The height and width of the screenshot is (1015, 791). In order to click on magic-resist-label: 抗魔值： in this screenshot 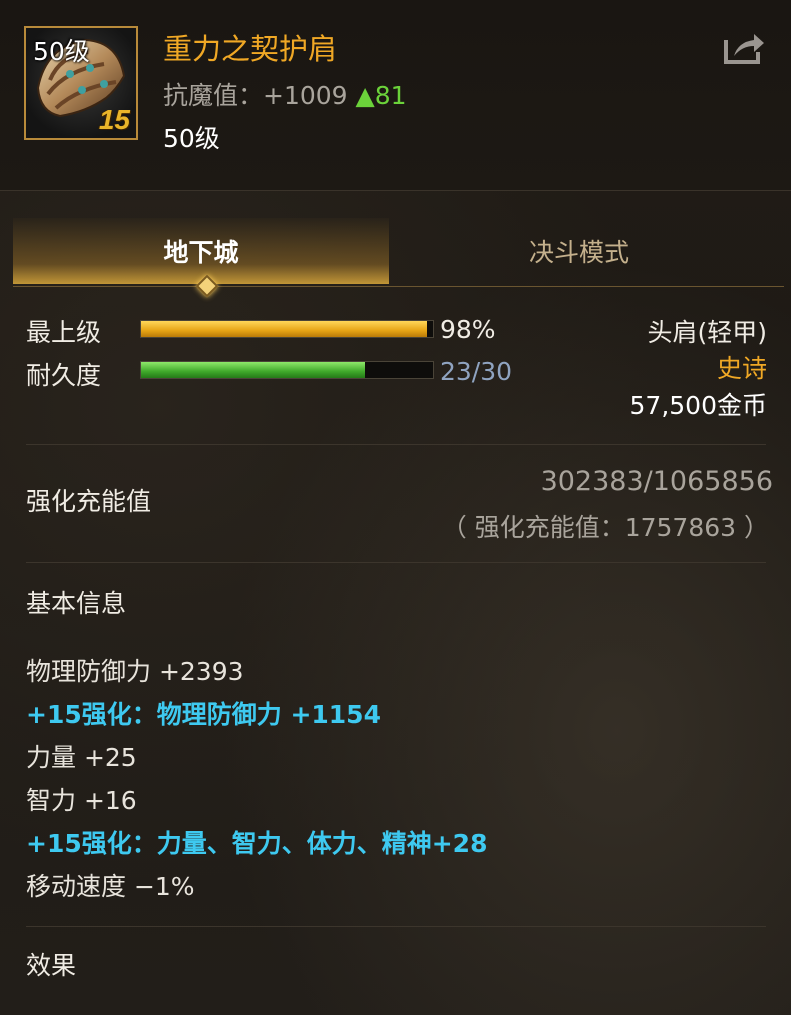, I will do `click(213, 95)`.